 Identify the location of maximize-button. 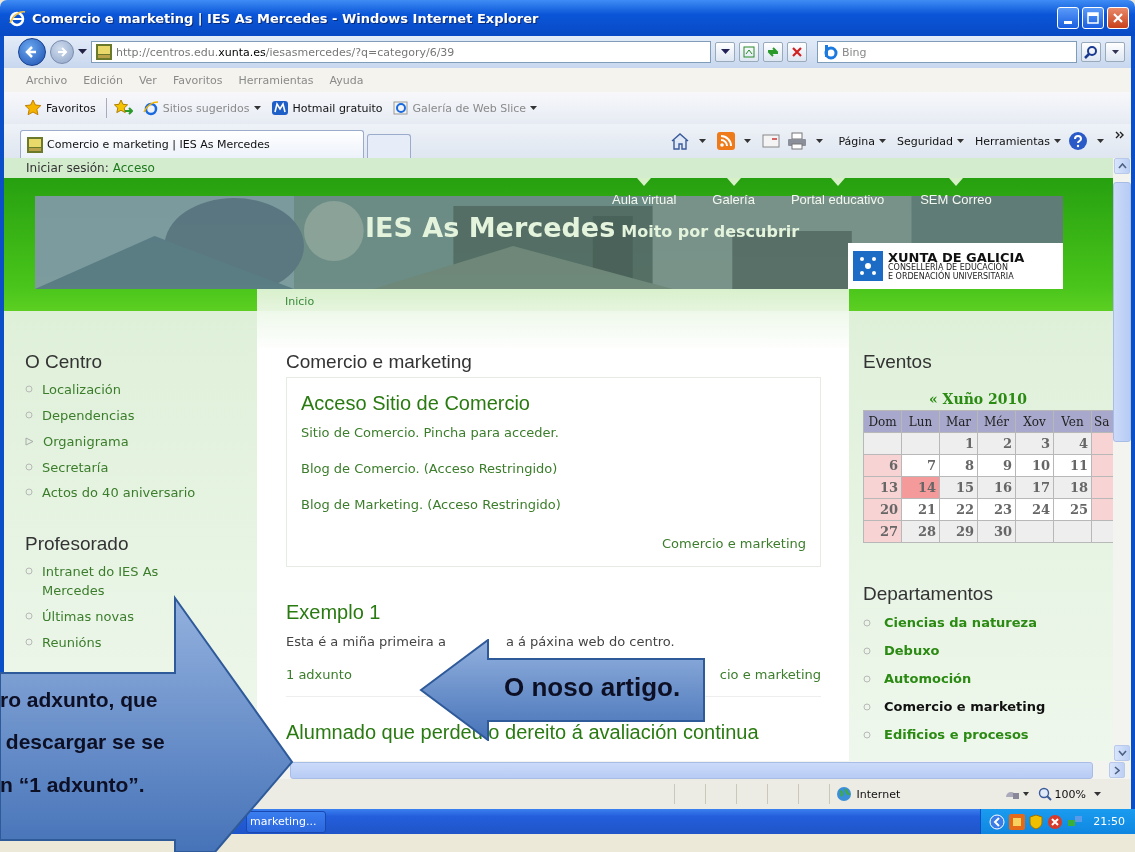
(1093, 18).